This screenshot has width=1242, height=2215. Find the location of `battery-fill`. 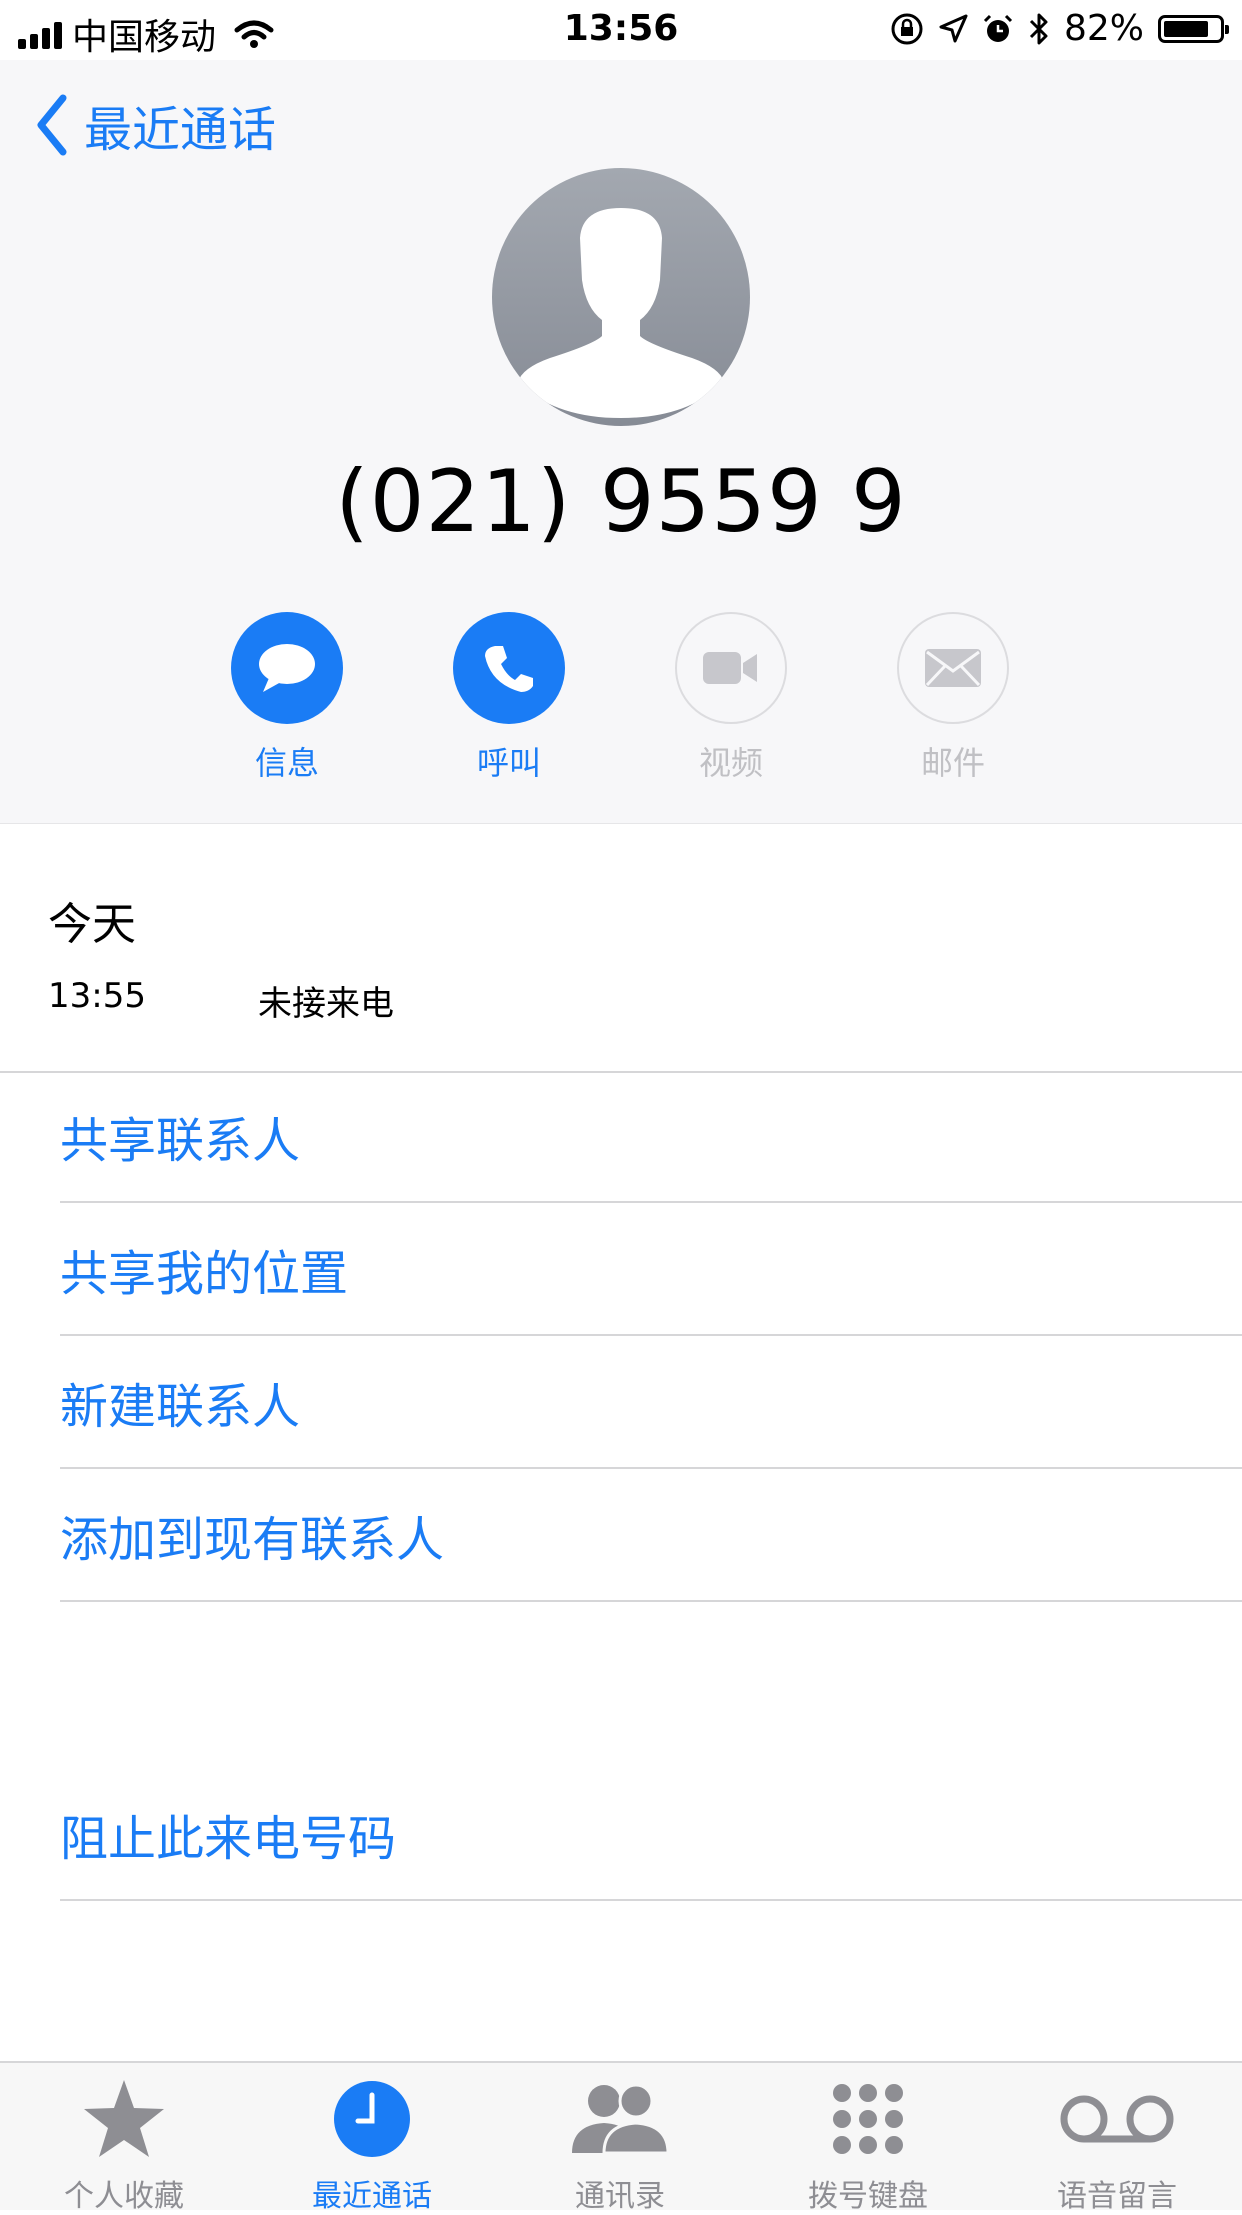

battery-fill is located at coordinates (1186, 28).